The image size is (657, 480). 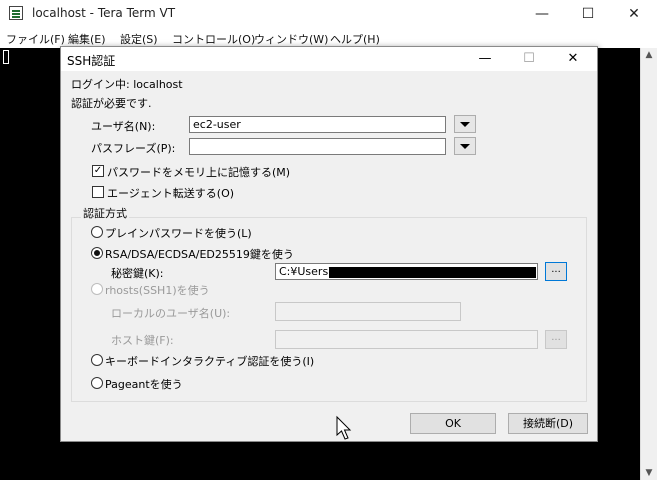 What do you see at coordinates (157, 290) in the screenshot?
I see `rhosts-label: rhosts(SSH1)を使う` at bounding box center [157, 290].